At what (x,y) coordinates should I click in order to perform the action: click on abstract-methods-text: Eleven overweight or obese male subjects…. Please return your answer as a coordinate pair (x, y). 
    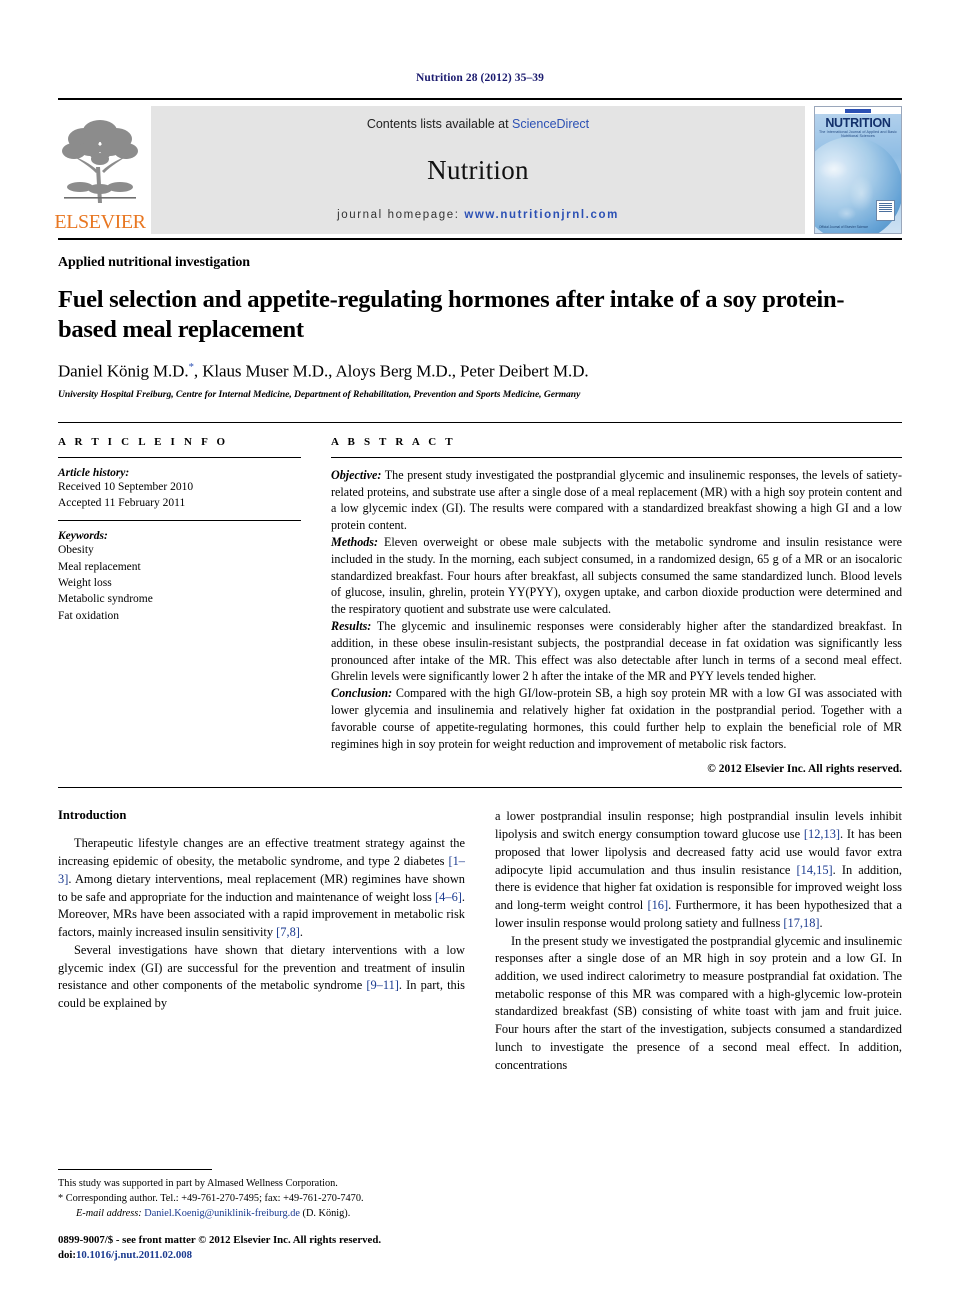
    Looking at the image, I should click on (616, 576).